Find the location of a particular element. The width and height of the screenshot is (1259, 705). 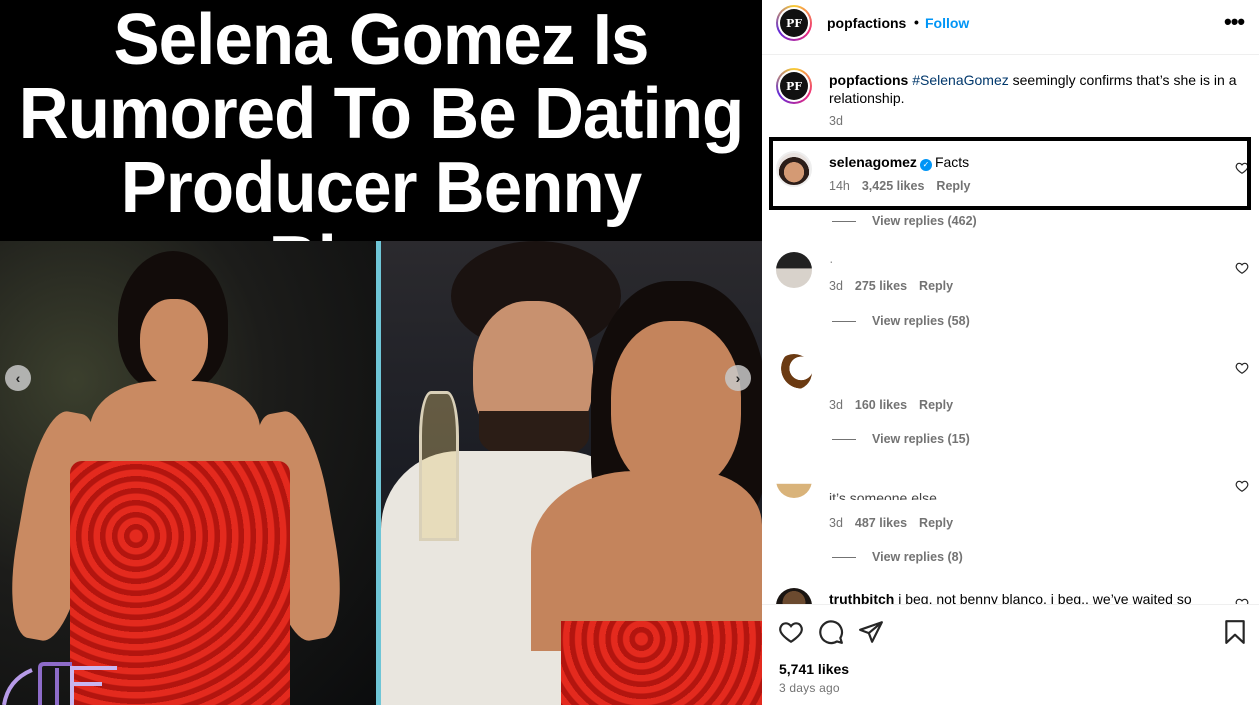

caption-hashtag: #SelenaGomez is located at coordinates (960, 80).